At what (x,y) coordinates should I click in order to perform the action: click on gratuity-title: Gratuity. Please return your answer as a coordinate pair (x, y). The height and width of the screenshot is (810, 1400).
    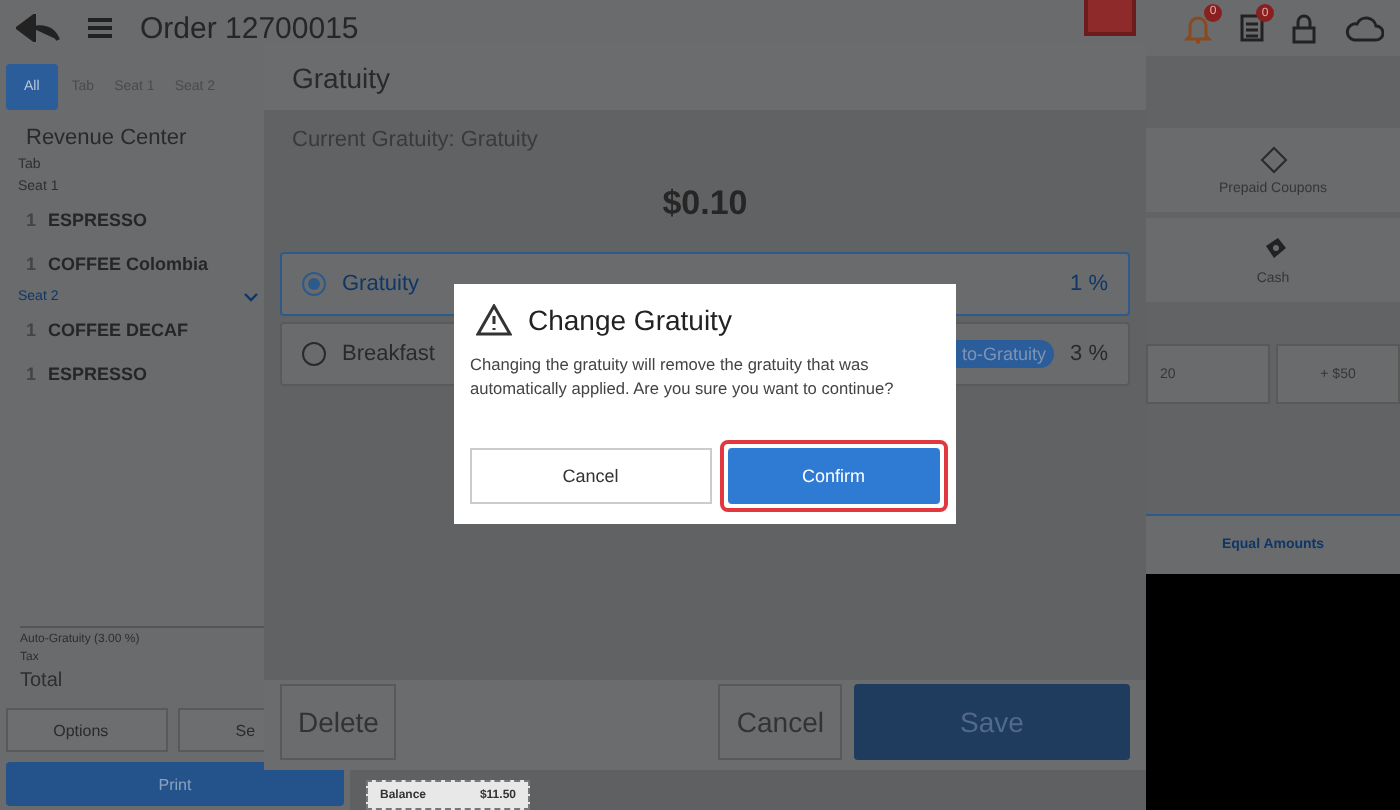
    Looking at the image, I should click on (705, 77).